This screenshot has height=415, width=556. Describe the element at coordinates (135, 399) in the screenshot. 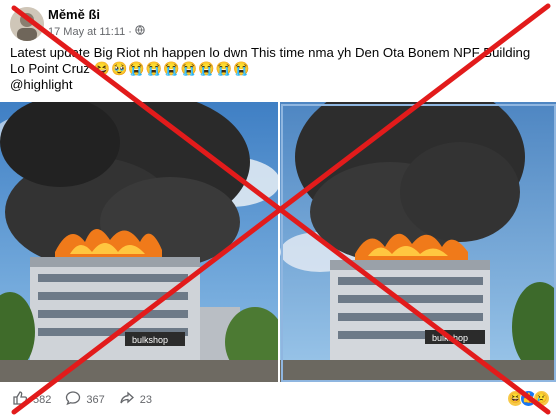

I see `share-action: 23` at that location.